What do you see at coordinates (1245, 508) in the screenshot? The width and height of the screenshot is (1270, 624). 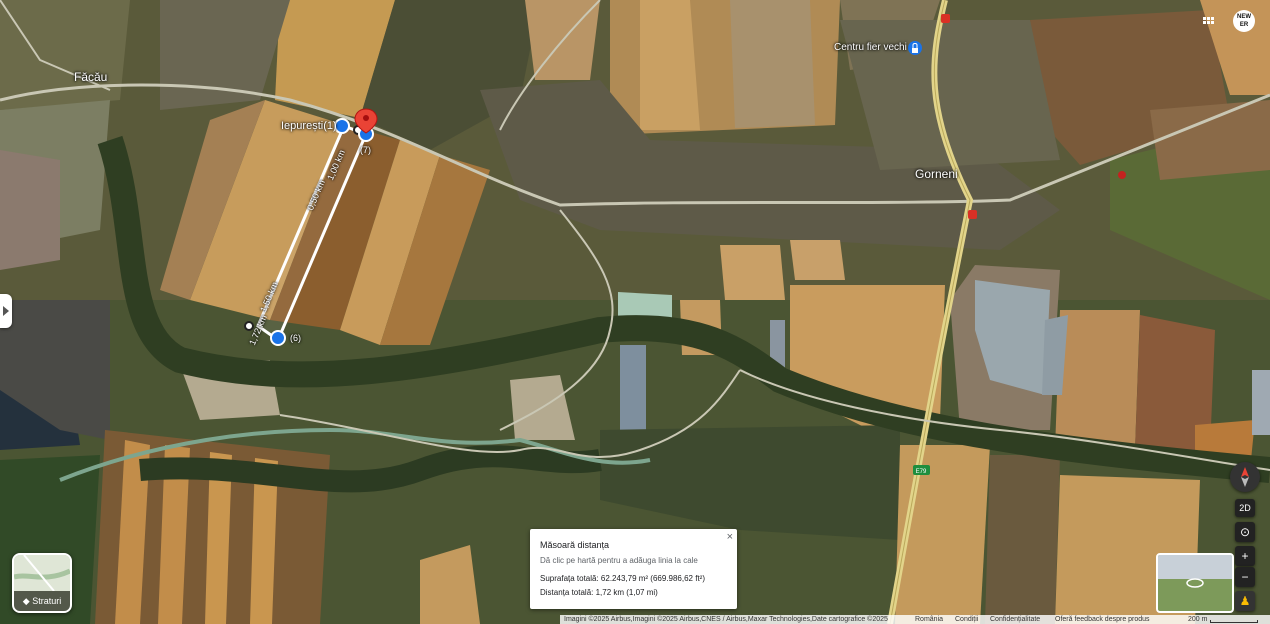 I see `view-2d-button: 2D` at bounding box center [1245, 508].